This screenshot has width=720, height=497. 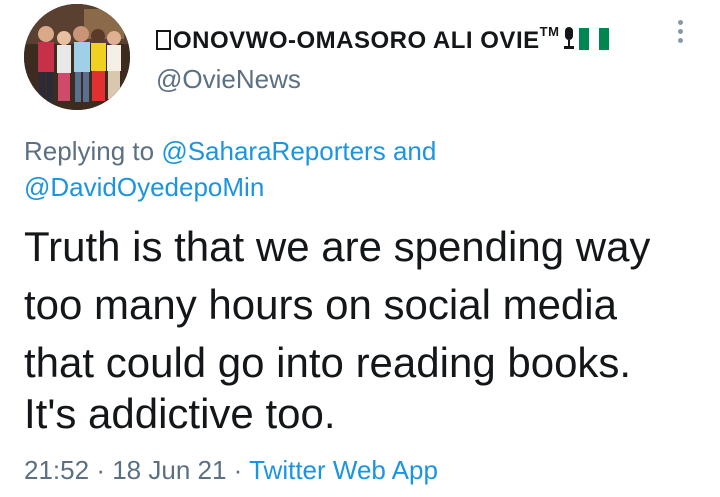 I want to click on mention-conjunction: and, so click(x=414, y=151).